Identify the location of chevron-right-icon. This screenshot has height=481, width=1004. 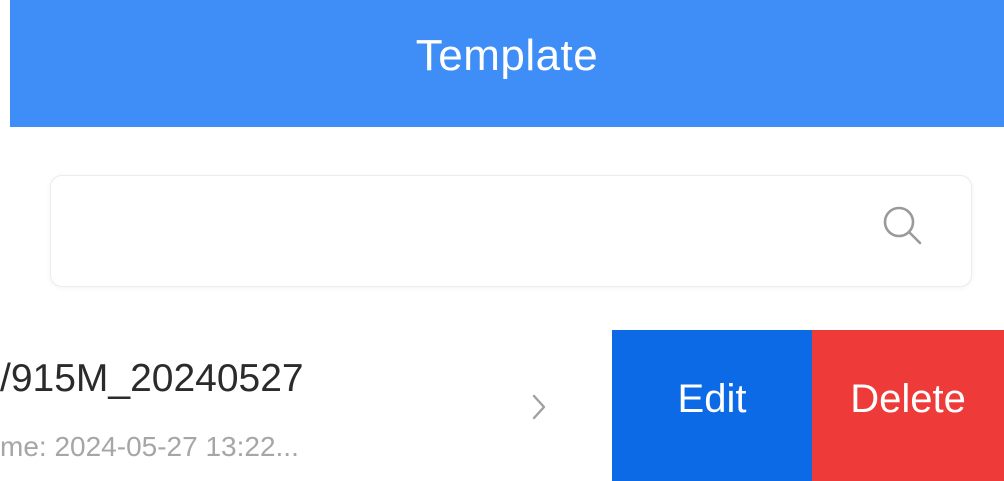
(539, 407).